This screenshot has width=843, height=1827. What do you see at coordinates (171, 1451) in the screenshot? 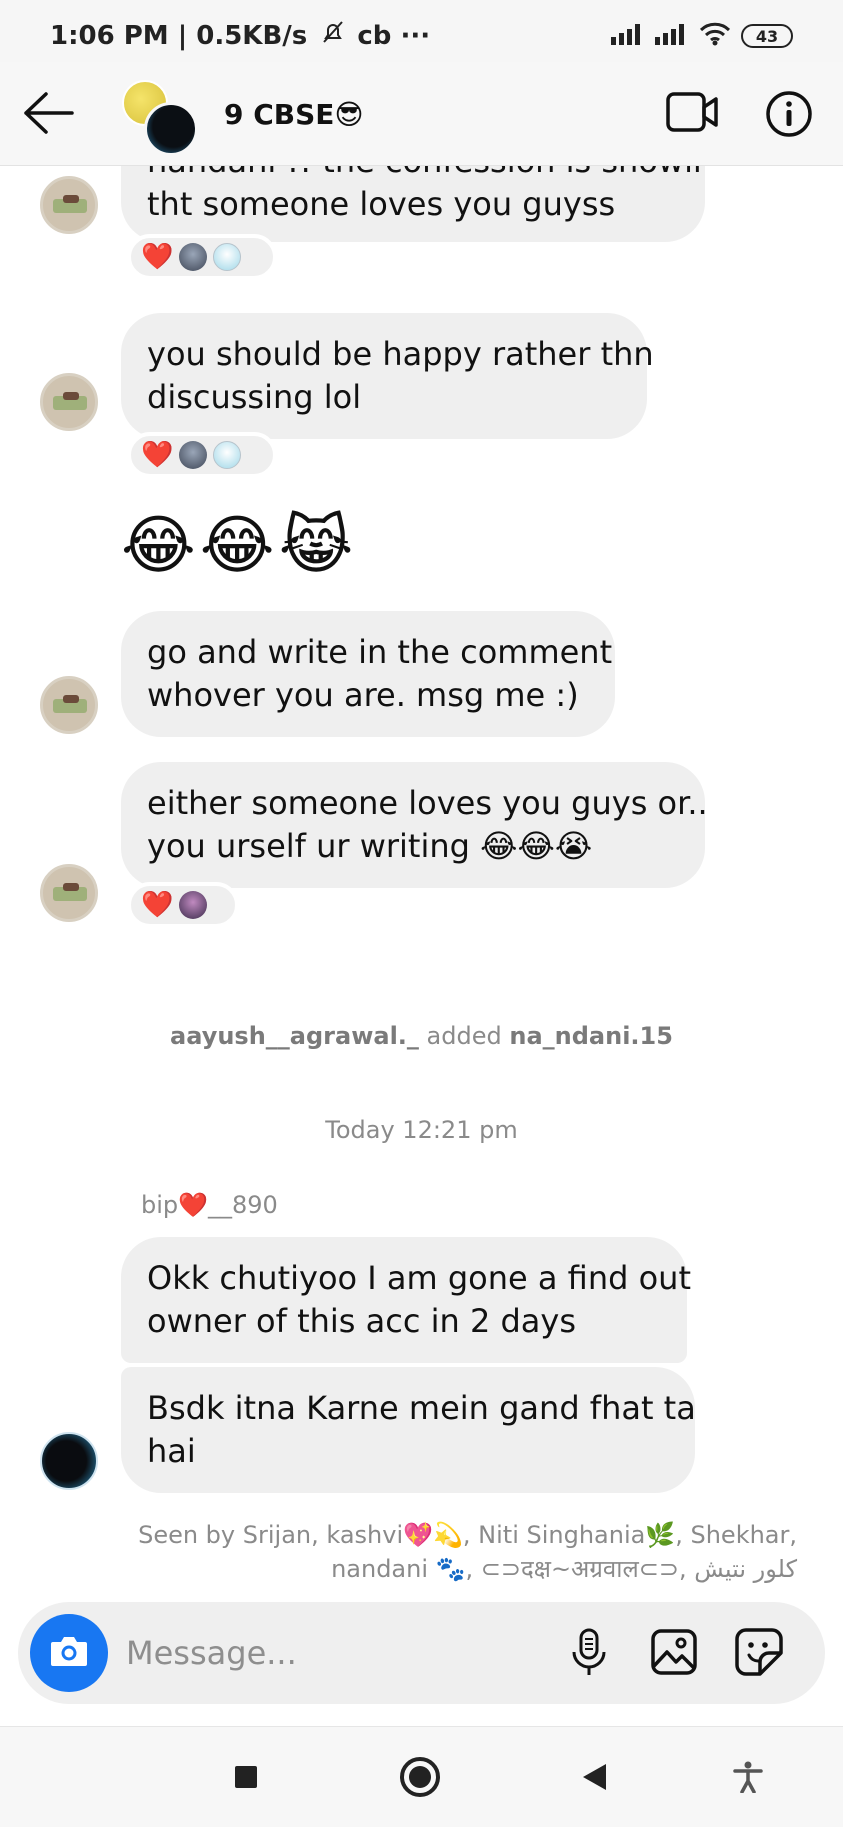
I see `message-line: hai` at bounding box center [171, 1451].